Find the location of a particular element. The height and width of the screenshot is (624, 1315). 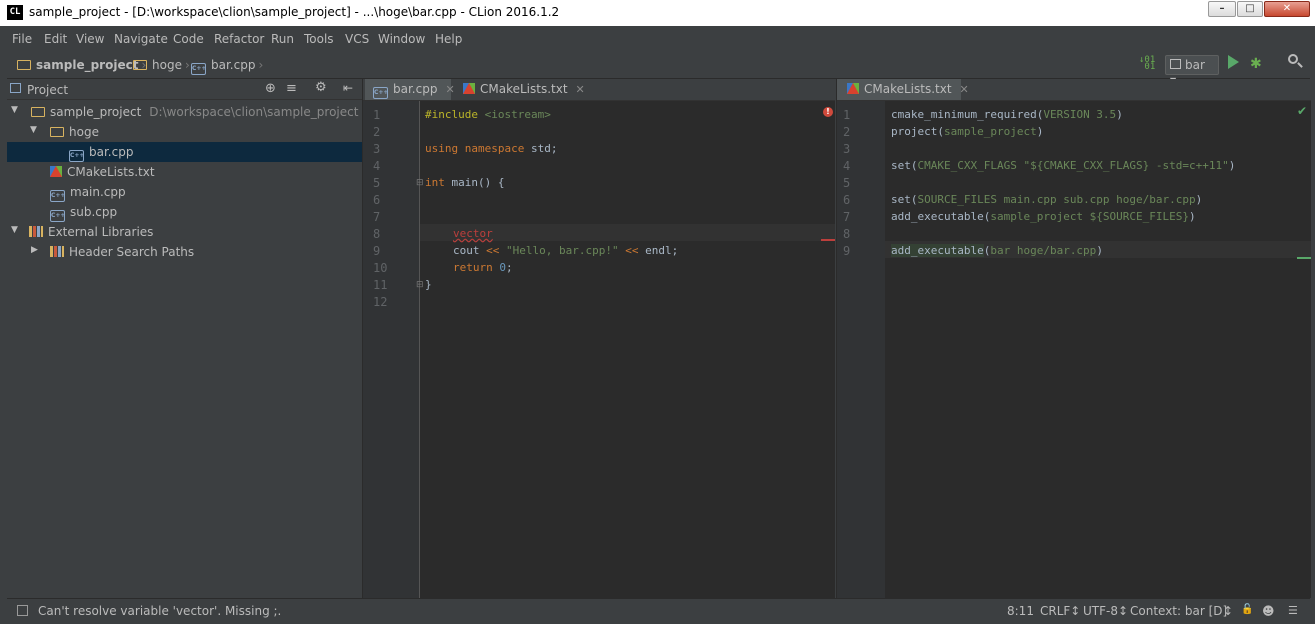

code-line-11: } is located at coordinates (428, 284).